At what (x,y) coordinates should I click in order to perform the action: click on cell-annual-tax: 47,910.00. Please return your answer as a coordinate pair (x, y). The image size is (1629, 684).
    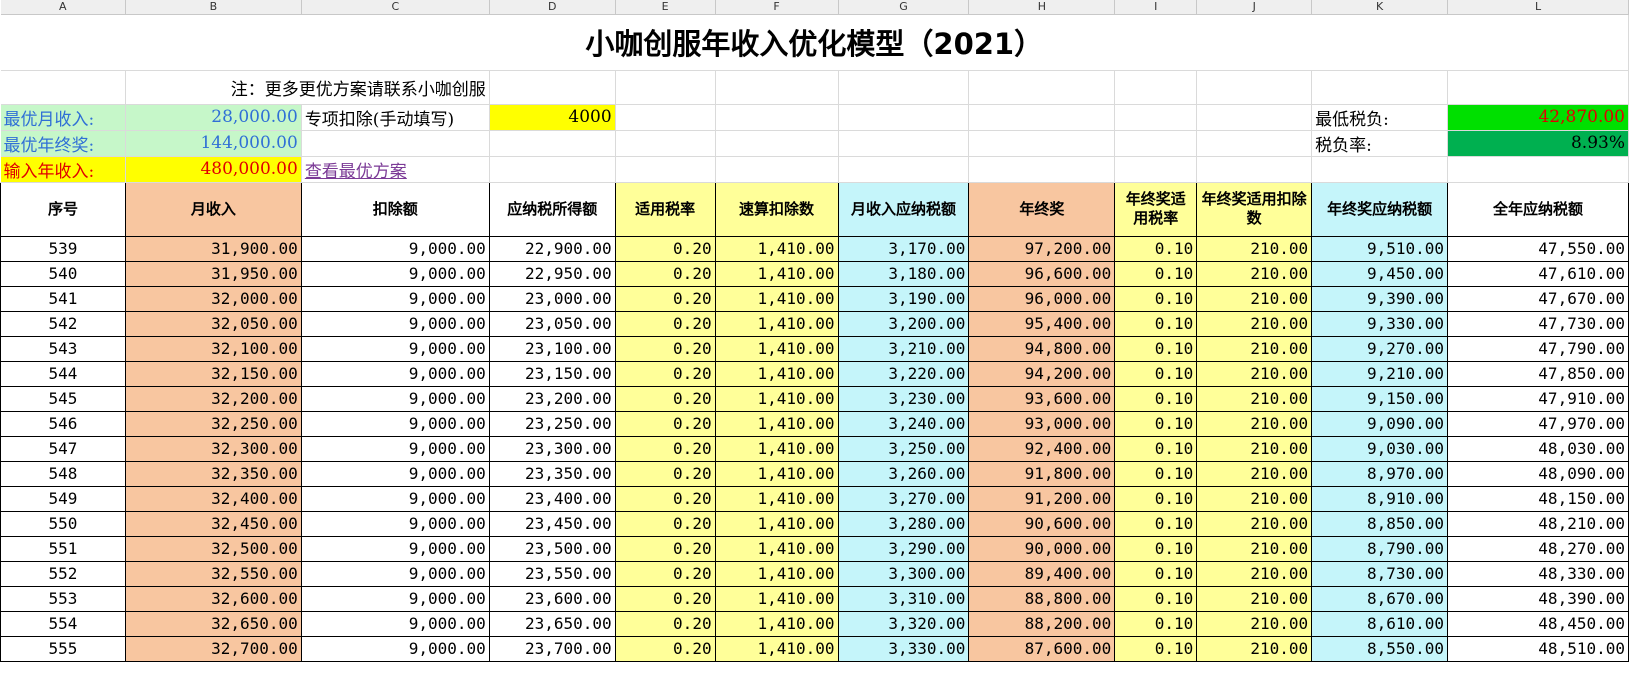
    Looking at the image, I should click on (1538, 398).